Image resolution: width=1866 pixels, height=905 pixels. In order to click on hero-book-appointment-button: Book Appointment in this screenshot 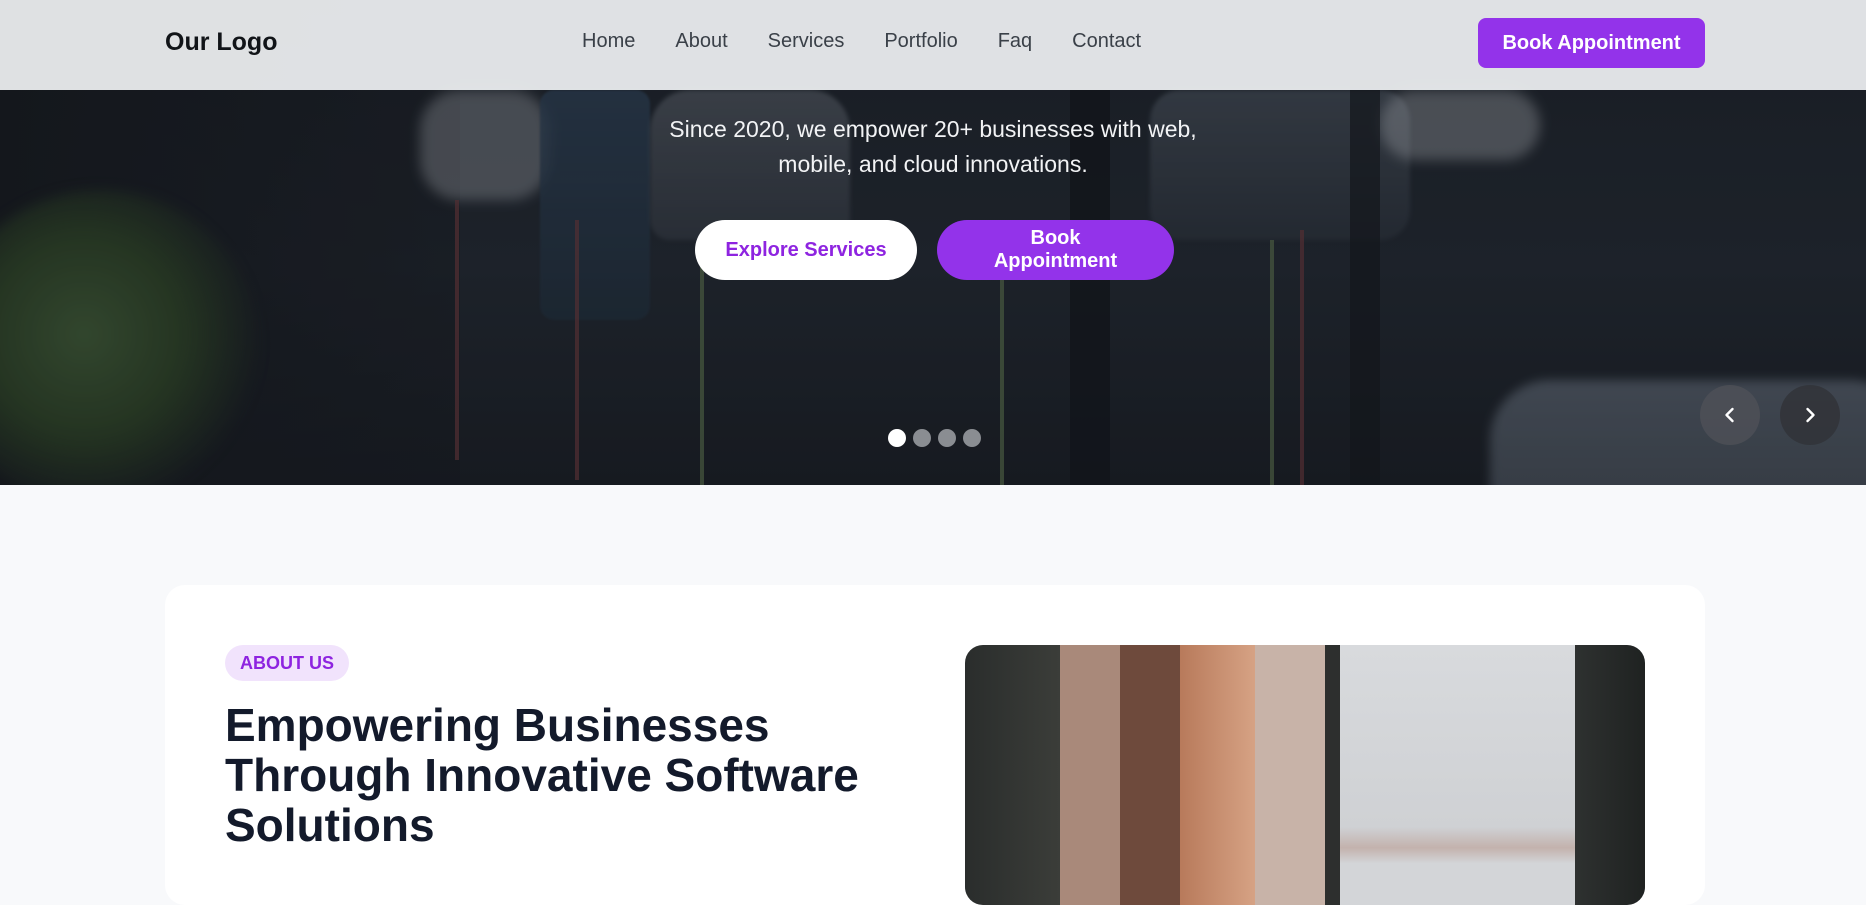, I will do `click(1055, 250)`.